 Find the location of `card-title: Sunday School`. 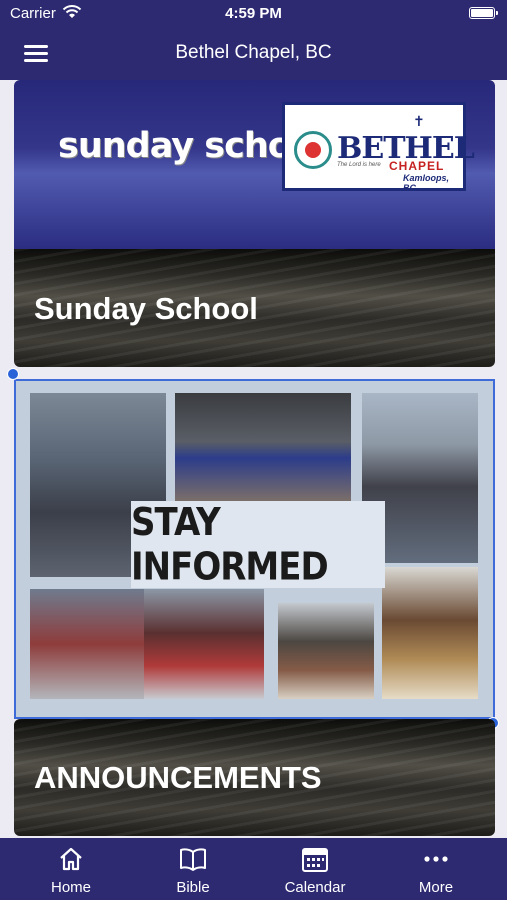

card-title: Sunday School is located at coordinates (146, 308).